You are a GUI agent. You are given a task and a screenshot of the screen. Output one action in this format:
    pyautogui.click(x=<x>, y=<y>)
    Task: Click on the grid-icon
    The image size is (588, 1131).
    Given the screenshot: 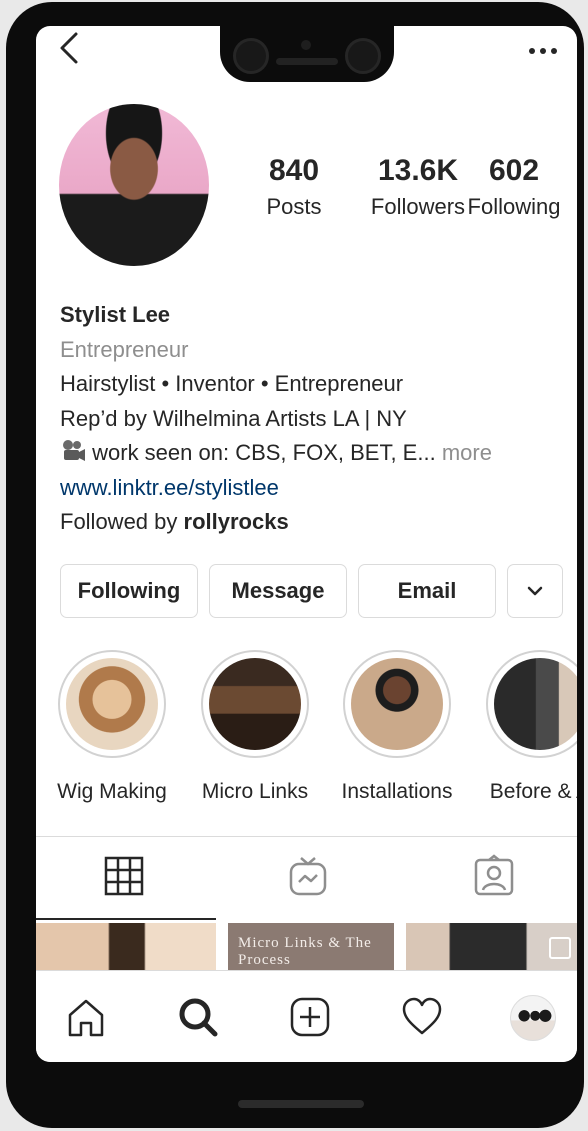 What is the action you would take?
    pyautogui.click(x=124, y=876)
    